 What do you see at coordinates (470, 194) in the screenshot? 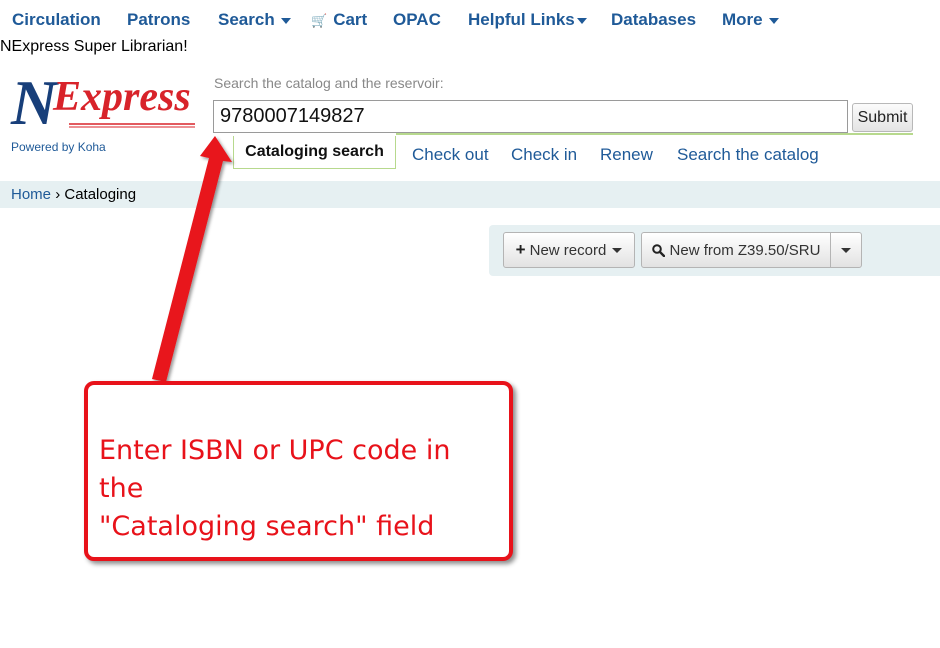
I see `breadcrumb-bar` at bounding box center [470, 194].